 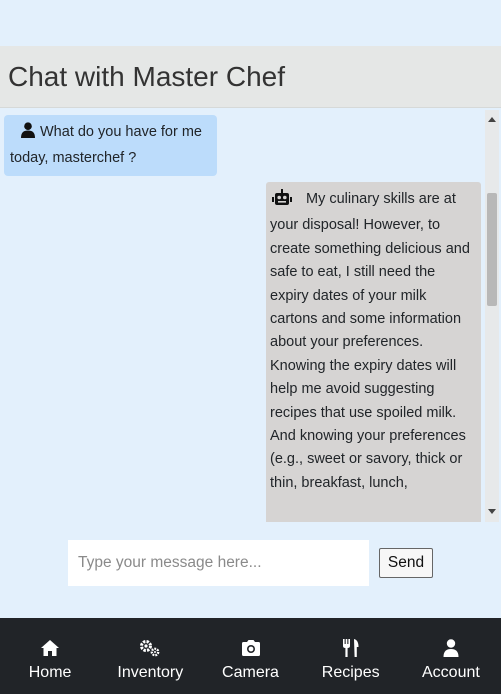 I want to click on nav-label-camera: Camera, so click(x=250, y=672).